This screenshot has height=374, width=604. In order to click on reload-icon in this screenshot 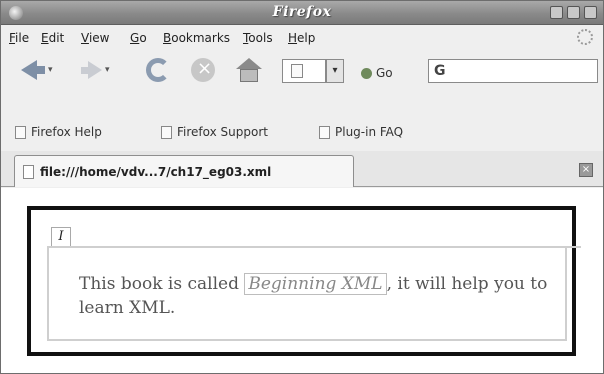, I will do `click(158, 70)`.